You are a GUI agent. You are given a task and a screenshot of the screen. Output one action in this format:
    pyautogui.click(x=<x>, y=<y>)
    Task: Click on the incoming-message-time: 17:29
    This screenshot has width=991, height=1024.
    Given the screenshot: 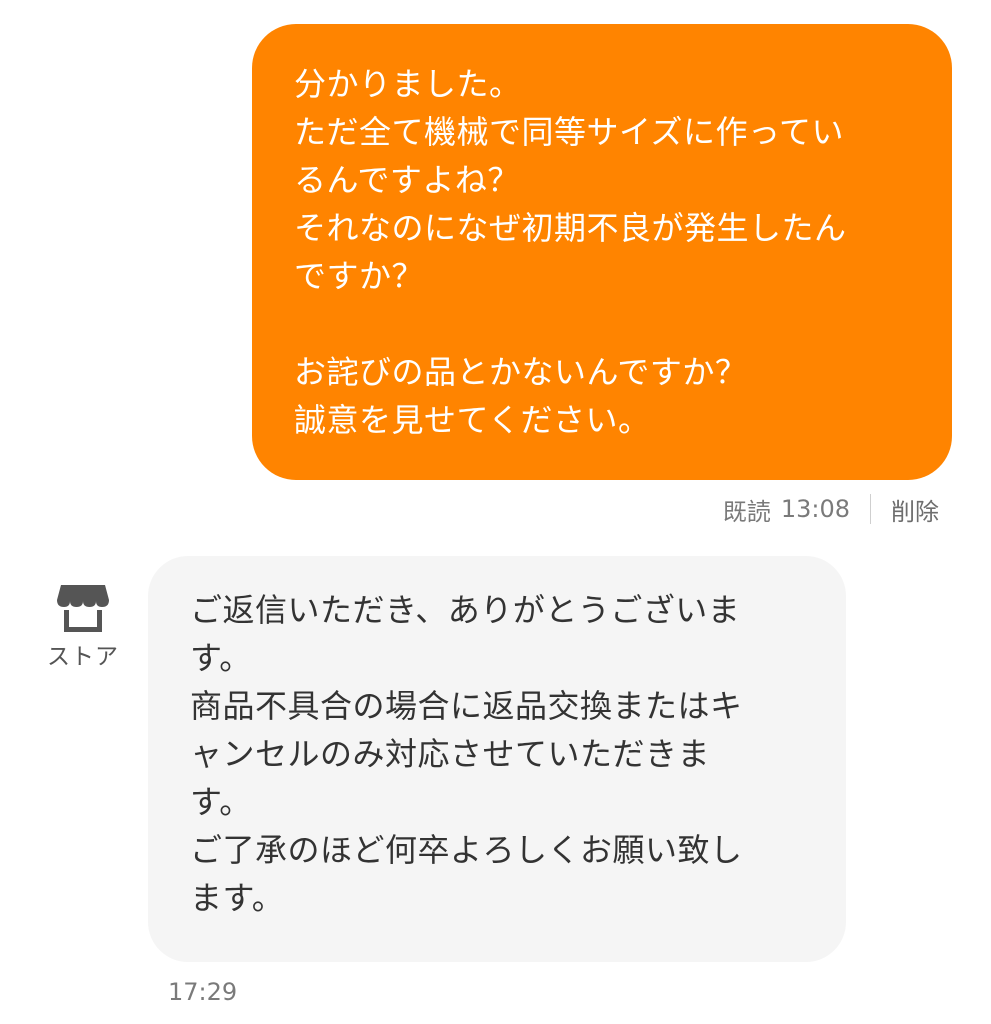 What is the action you would take?
    pyautogui.click(x=203, y=992)
    